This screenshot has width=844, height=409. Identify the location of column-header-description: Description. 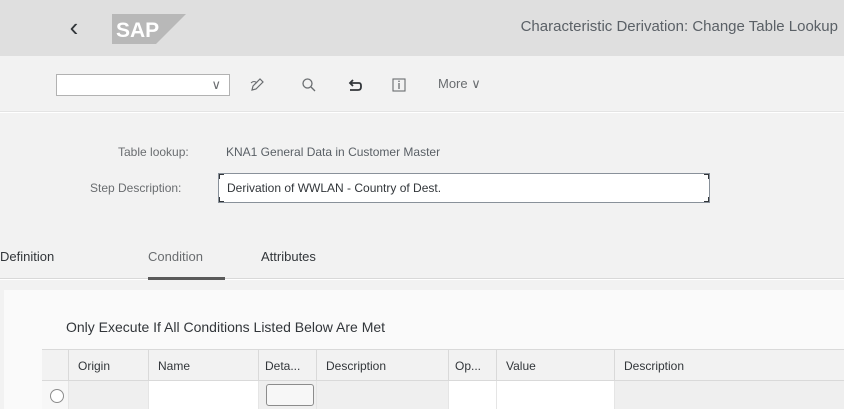
(382, 366).